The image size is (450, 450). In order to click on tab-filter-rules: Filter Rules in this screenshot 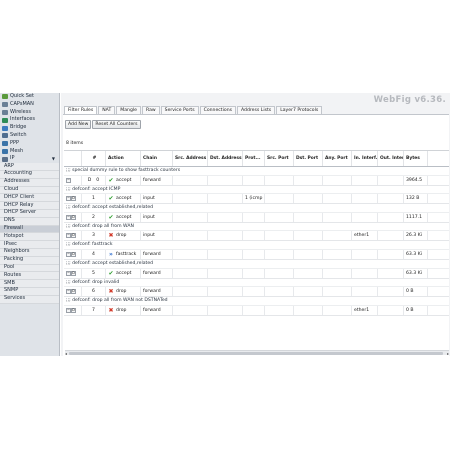, I will do `click(81, 110)`.